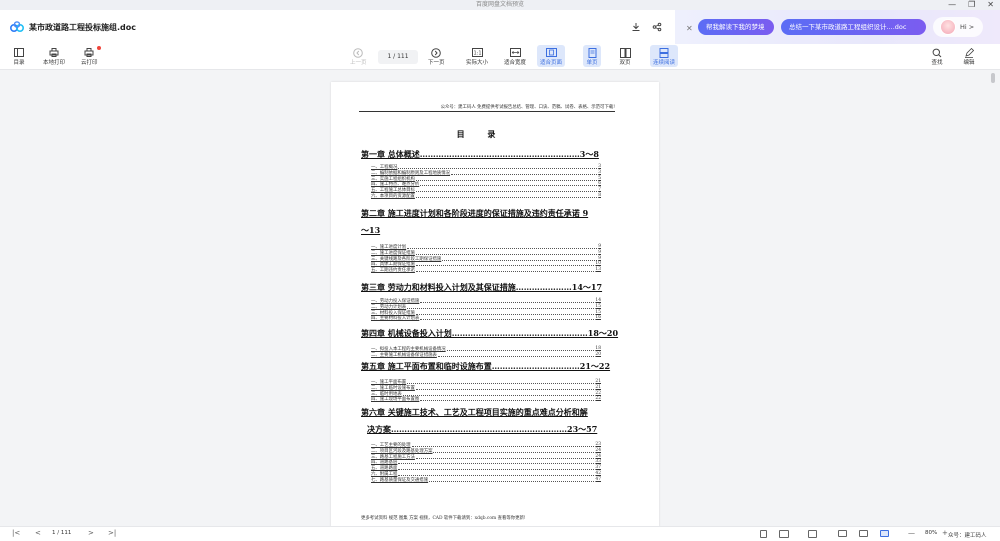 The height and width of the screenshot is (541, 1000). Describe the element at coordinates (480, 154) in the screenshot. I see `toc-chapter: 第一章 总体概述……………………………………………………3～8` at that location.